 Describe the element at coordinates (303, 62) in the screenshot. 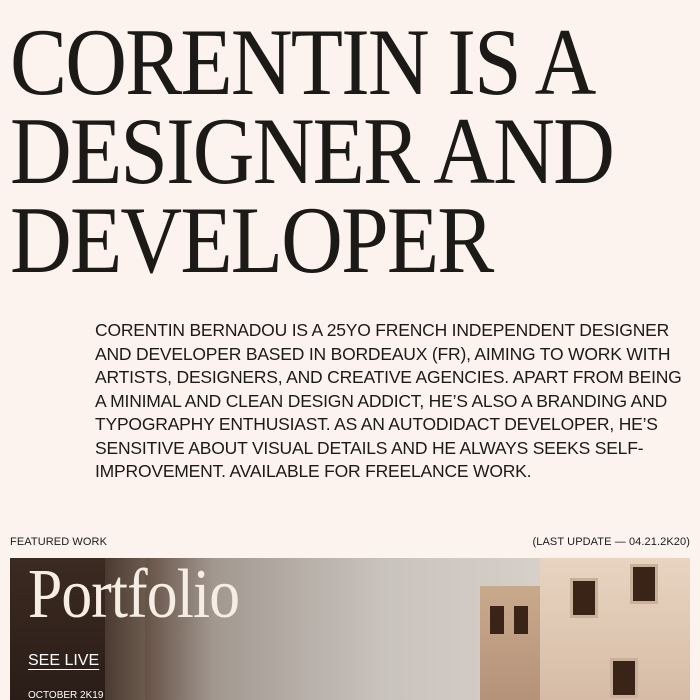

I see `hero-line-1: Corentin is a` at that location.